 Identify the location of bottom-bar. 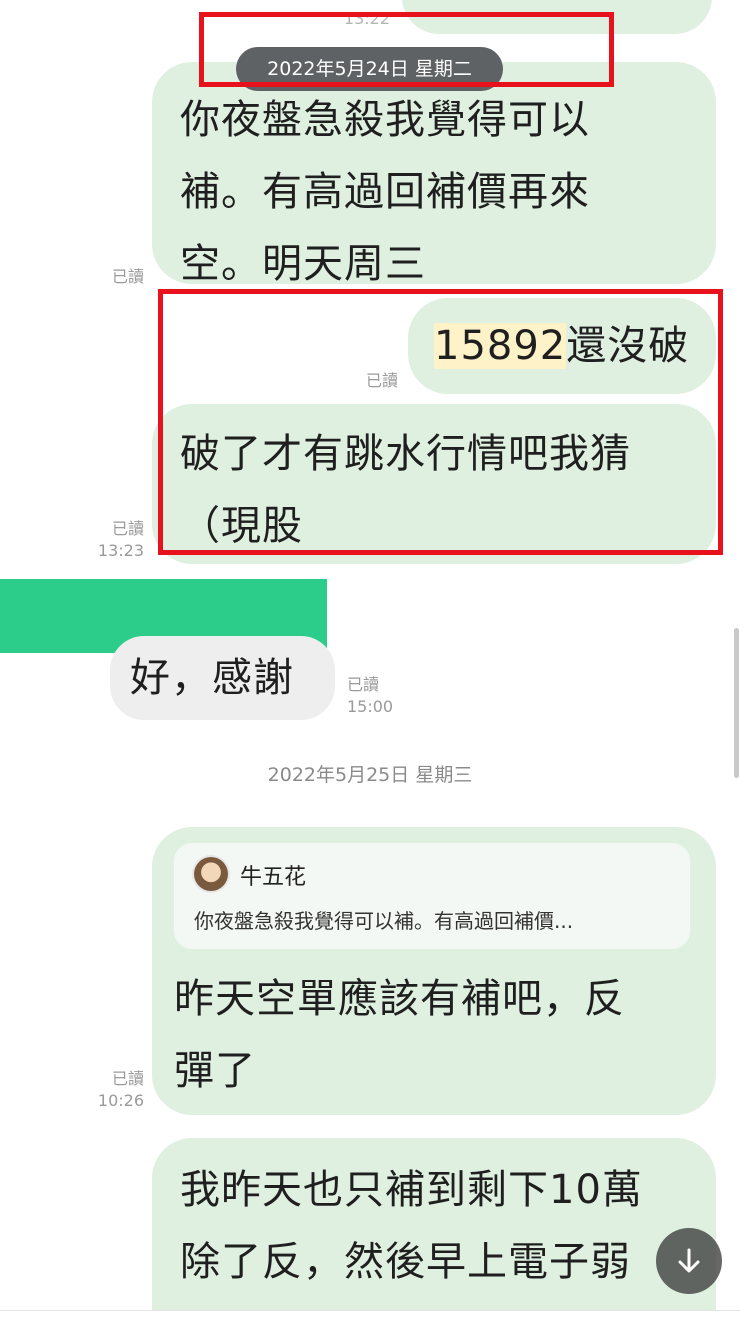
(370, 1324).